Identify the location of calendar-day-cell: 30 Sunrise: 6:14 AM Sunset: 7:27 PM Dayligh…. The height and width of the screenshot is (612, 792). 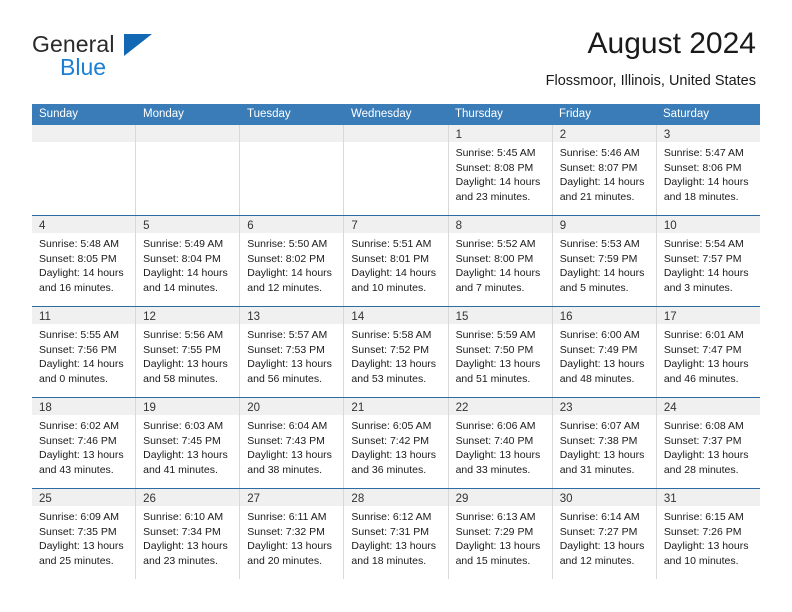
(604, 534).